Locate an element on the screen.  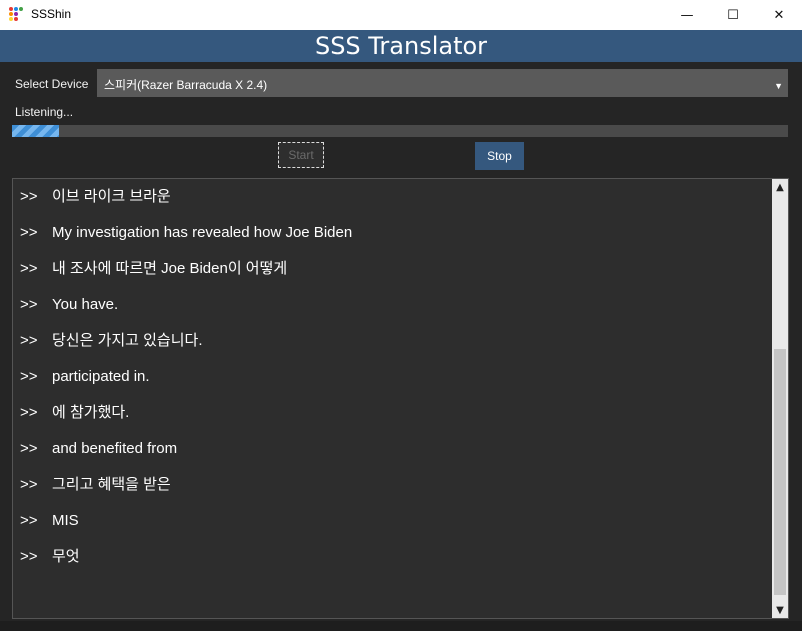
select-device-label: Select Device is located at coordinates (52, 84).